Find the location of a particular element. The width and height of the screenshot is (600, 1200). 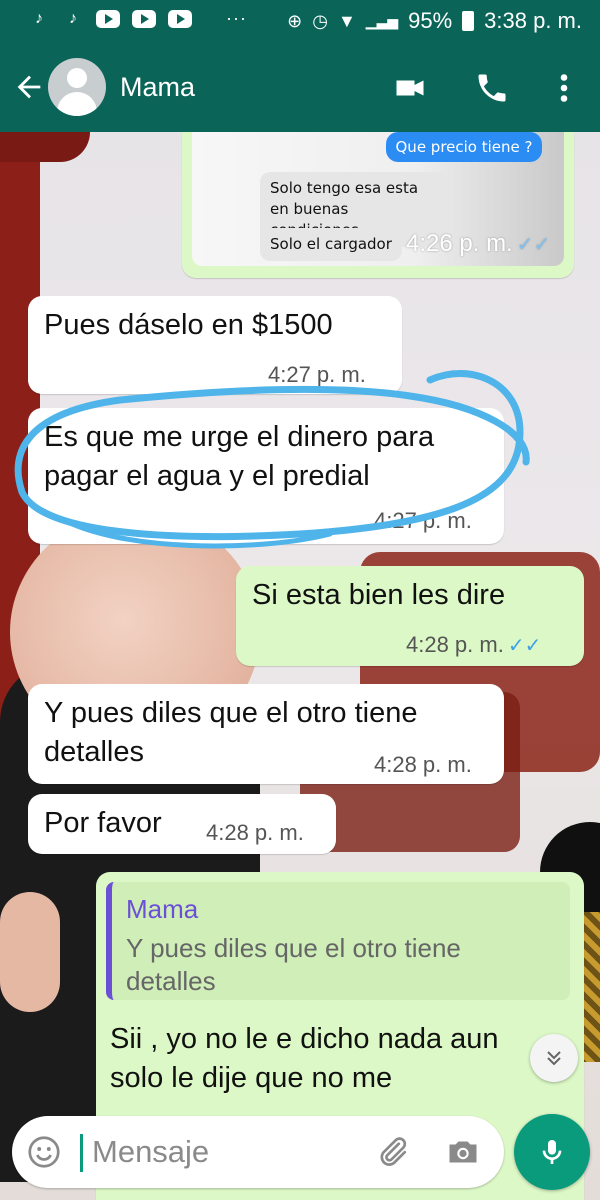

alarm-icon: ◷ is located at coordinates (320, 20).